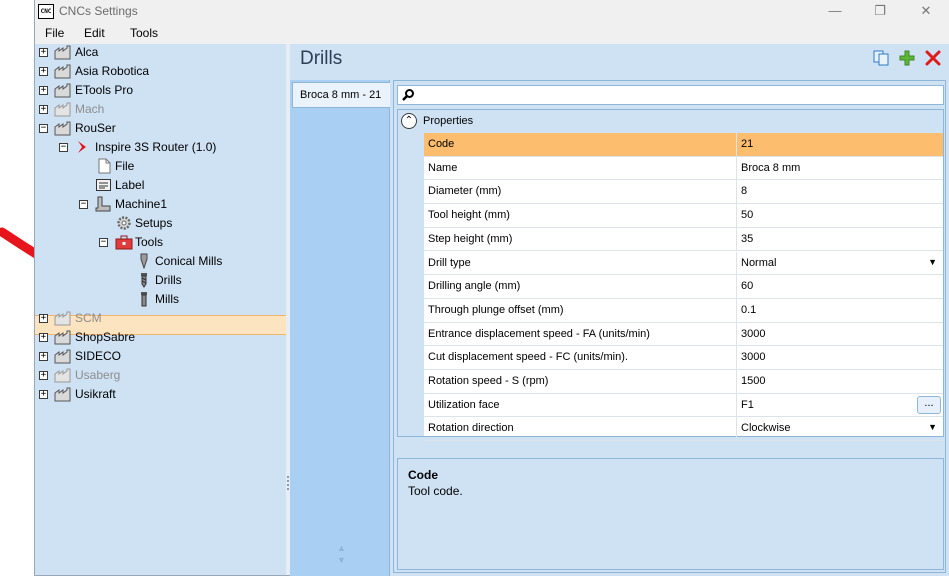 Image resolution: width=949 pixels, height=576 pixels. Describe the element at coordinates (683, 192) in the screenshot. I see `property-row-diameter: Diameter (mm) 8` at that location.